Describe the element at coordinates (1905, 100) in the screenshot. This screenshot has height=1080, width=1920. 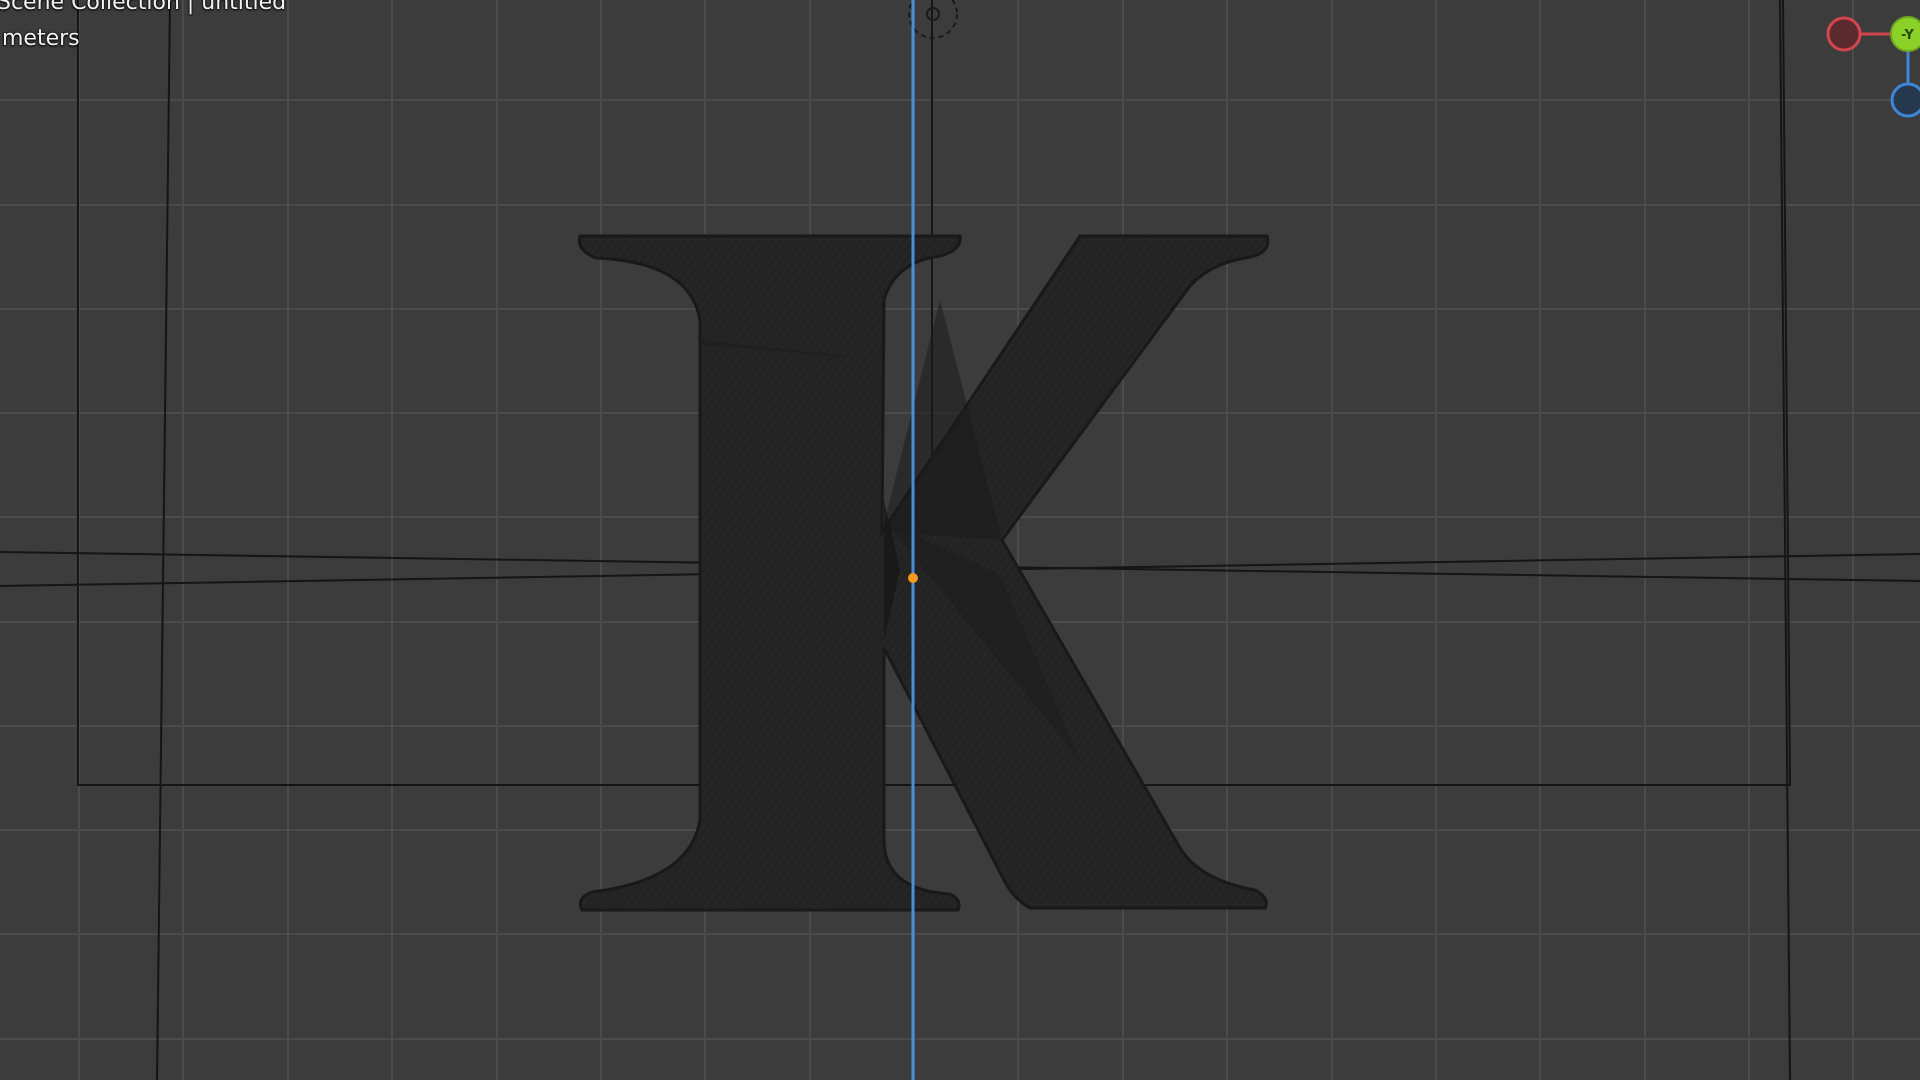
I see `gizmo-z-axis` at that location.